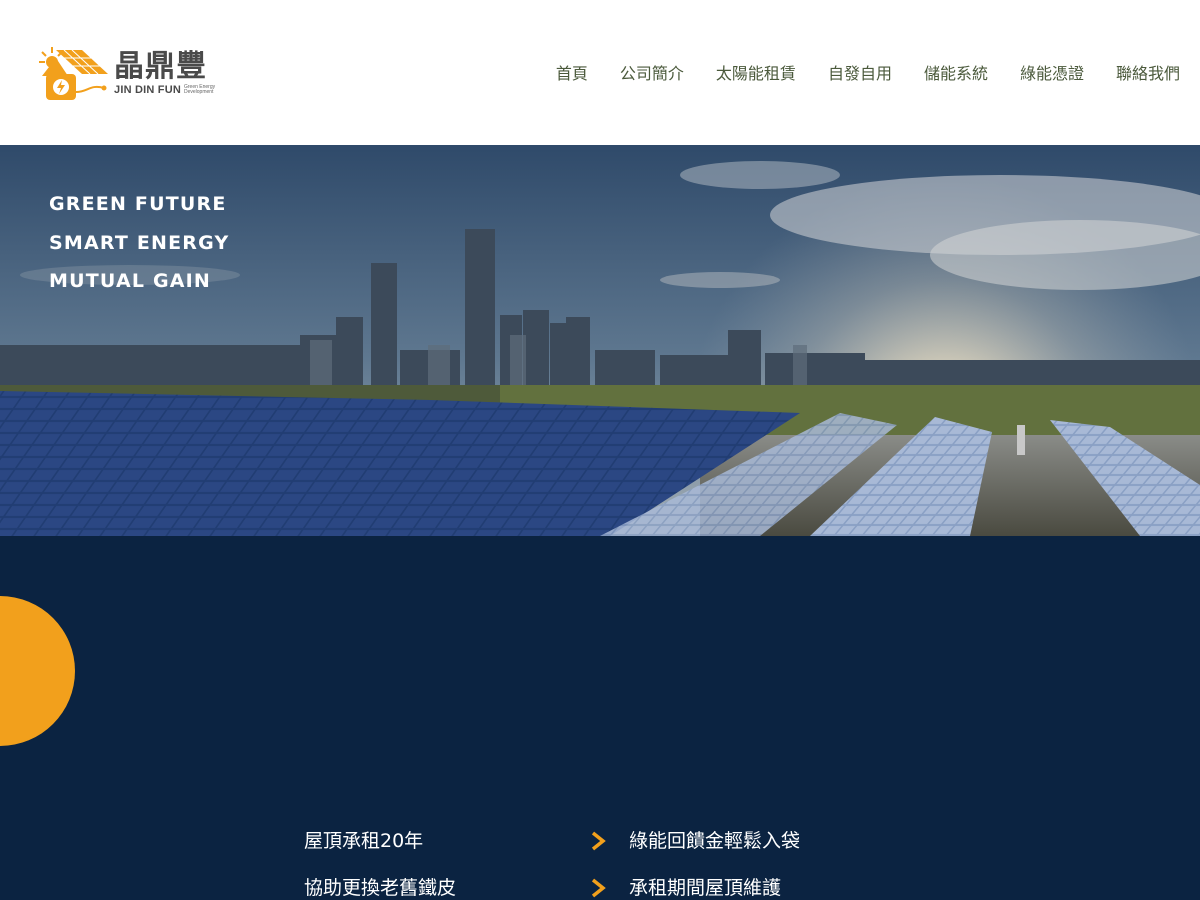 The height and width of the screenshot is (900, 1200). Describe the element at coordinates (652, 72) in the screenshot. I see `nav-item-about: 公司簡介` at that location.